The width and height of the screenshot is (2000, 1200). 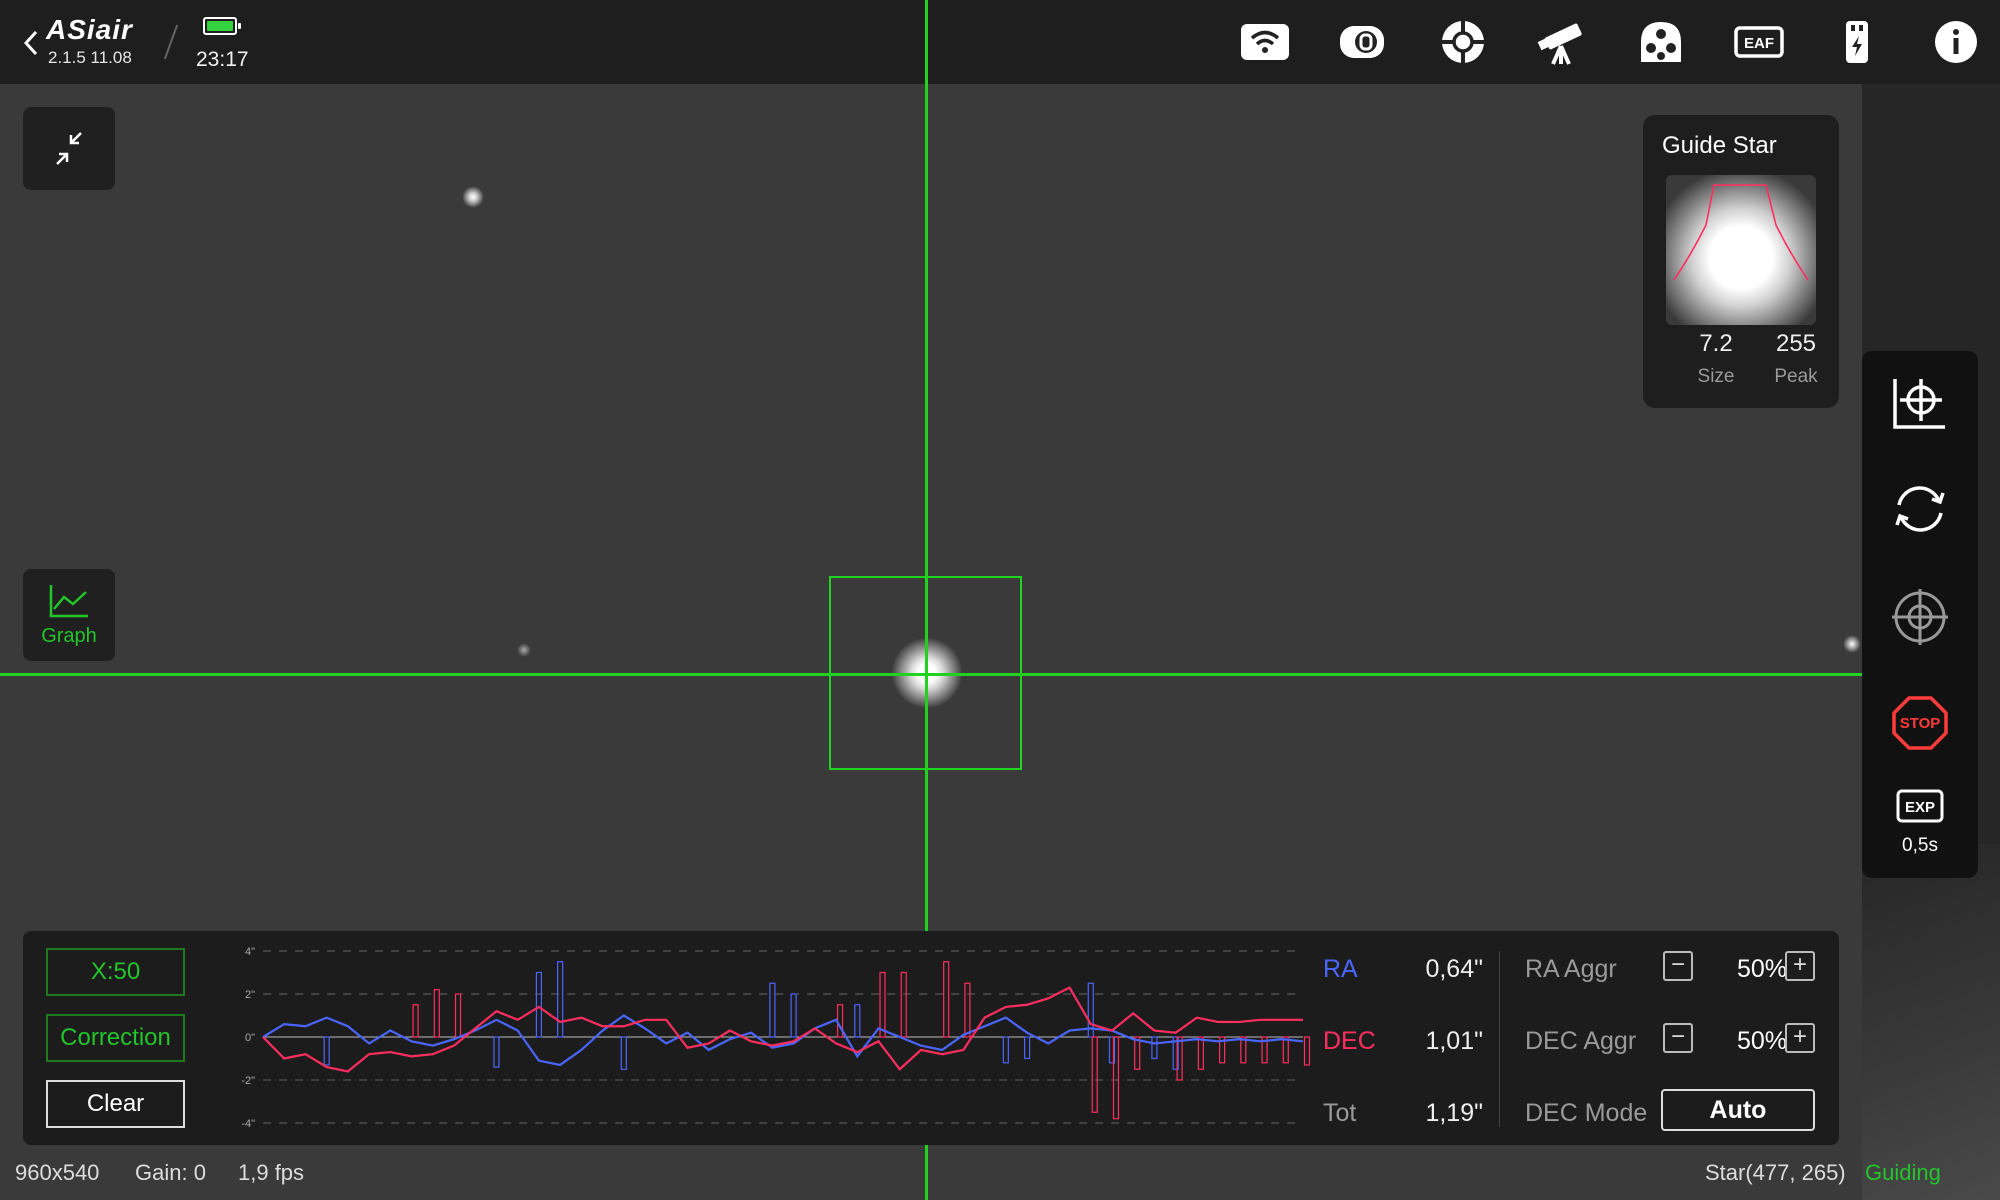 What do you see at coordinates (931, 674) in the screenshot?
I see `crosshair-horizontal` at bounding box center [931, 674].